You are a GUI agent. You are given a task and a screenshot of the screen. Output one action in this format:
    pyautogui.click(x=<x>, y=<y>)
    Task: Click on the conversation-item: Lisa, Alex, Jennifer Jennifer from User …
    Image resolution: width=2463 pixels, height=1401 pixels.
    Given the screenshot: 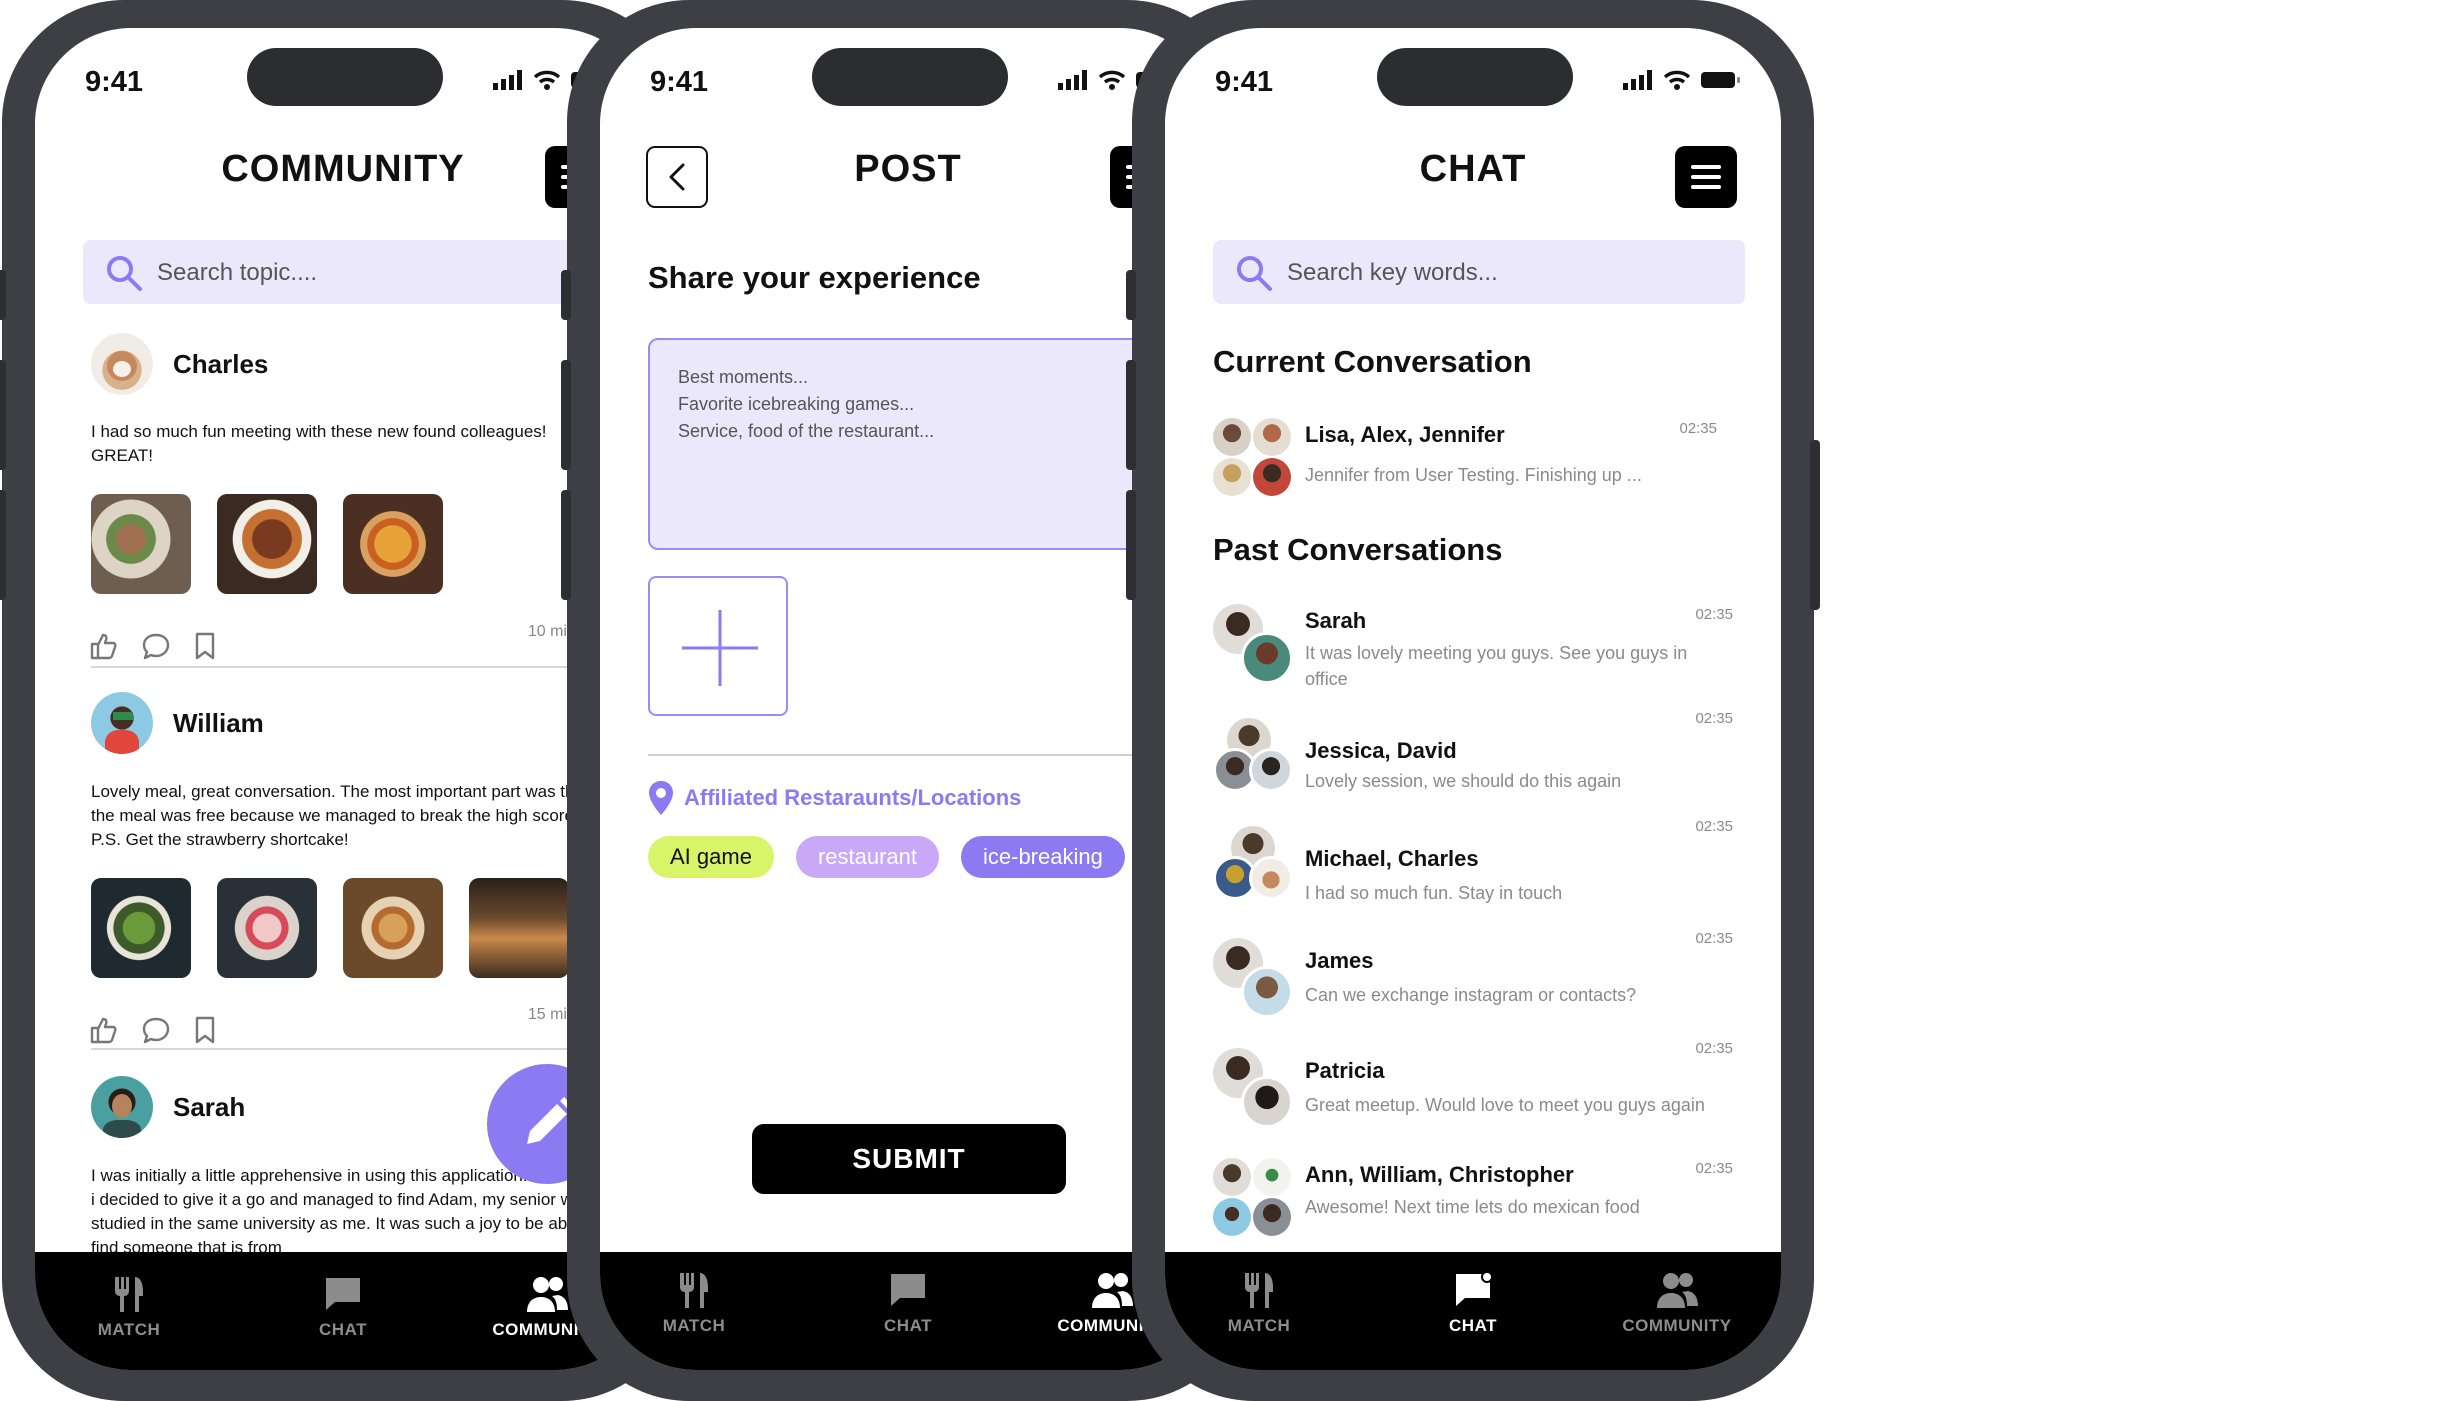 What is the action you would take?
    pyautogui.click(x=1478, y=458)
    